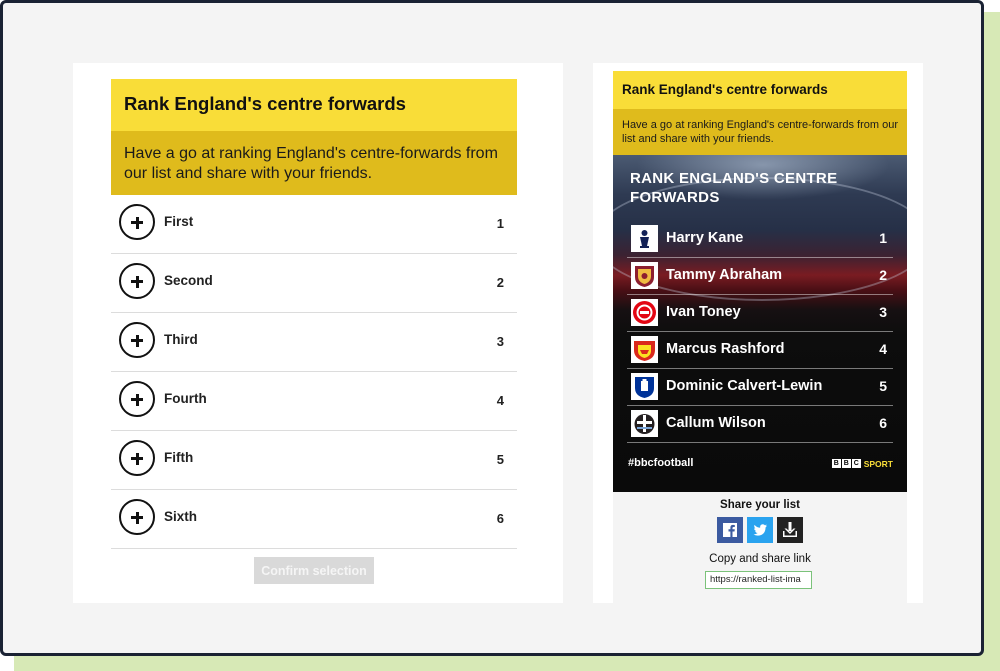 This screenshot has height=671, width=1000. I want to click on player-name: Harry Kane, so click(705, 238).